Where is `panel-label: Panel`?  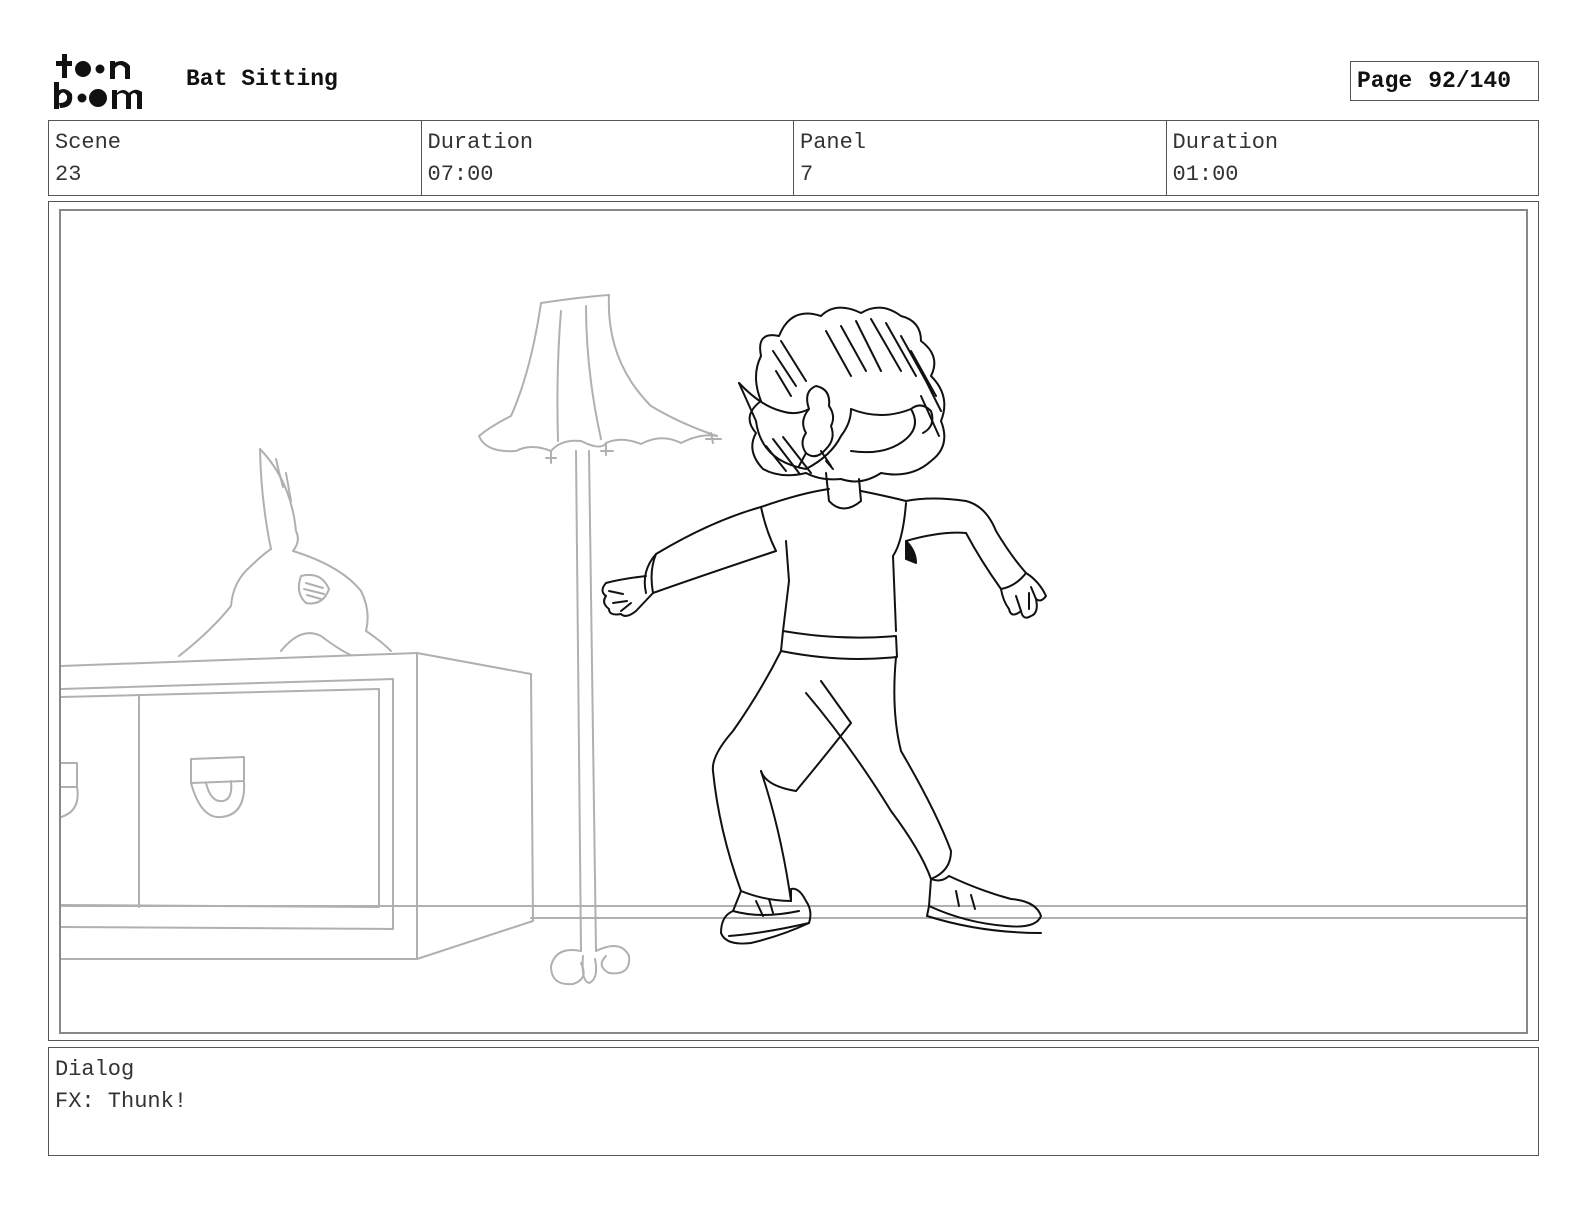
panel-label: Panel is located at coordinates (833, 142).